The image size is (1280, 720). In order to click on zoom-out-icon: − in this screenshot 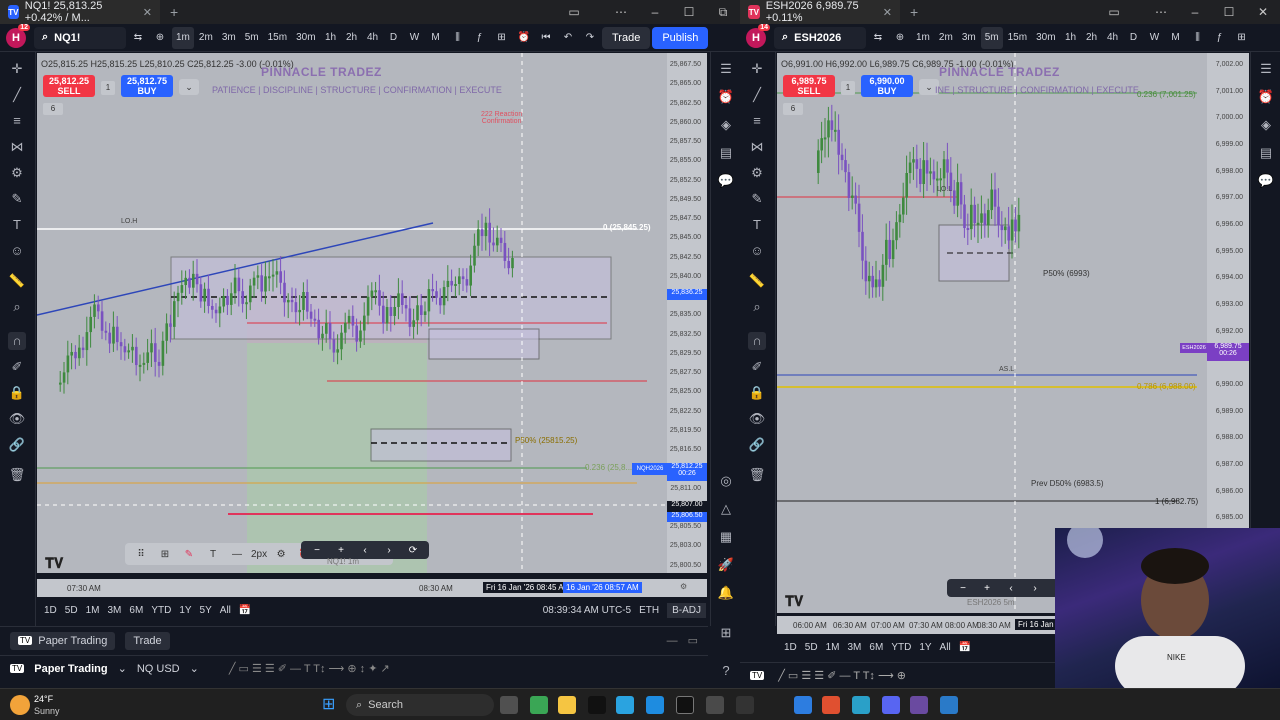, I will do `click(317, 550)`.